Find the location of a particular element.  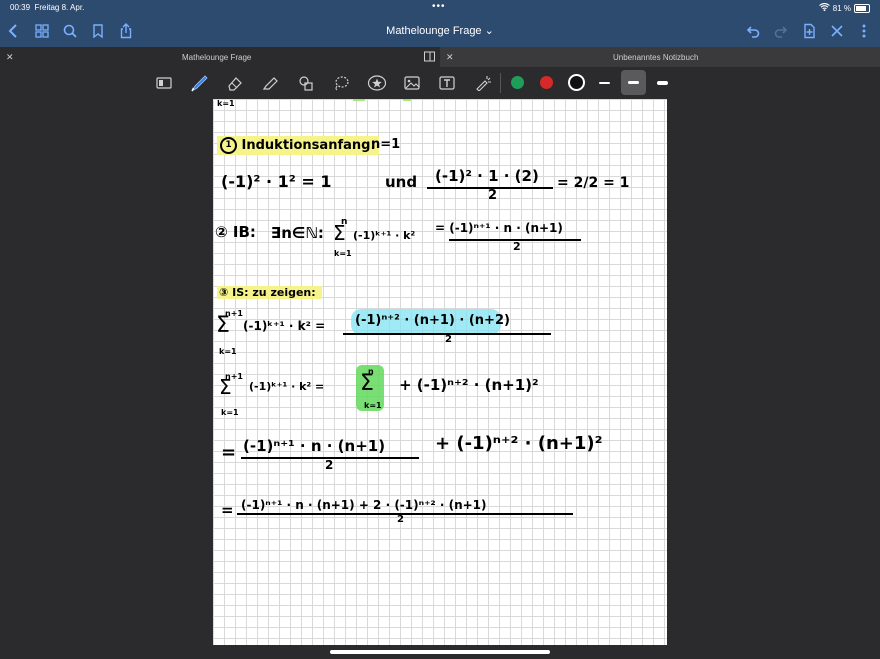

battery-icon is located at coordinates (862, 8).